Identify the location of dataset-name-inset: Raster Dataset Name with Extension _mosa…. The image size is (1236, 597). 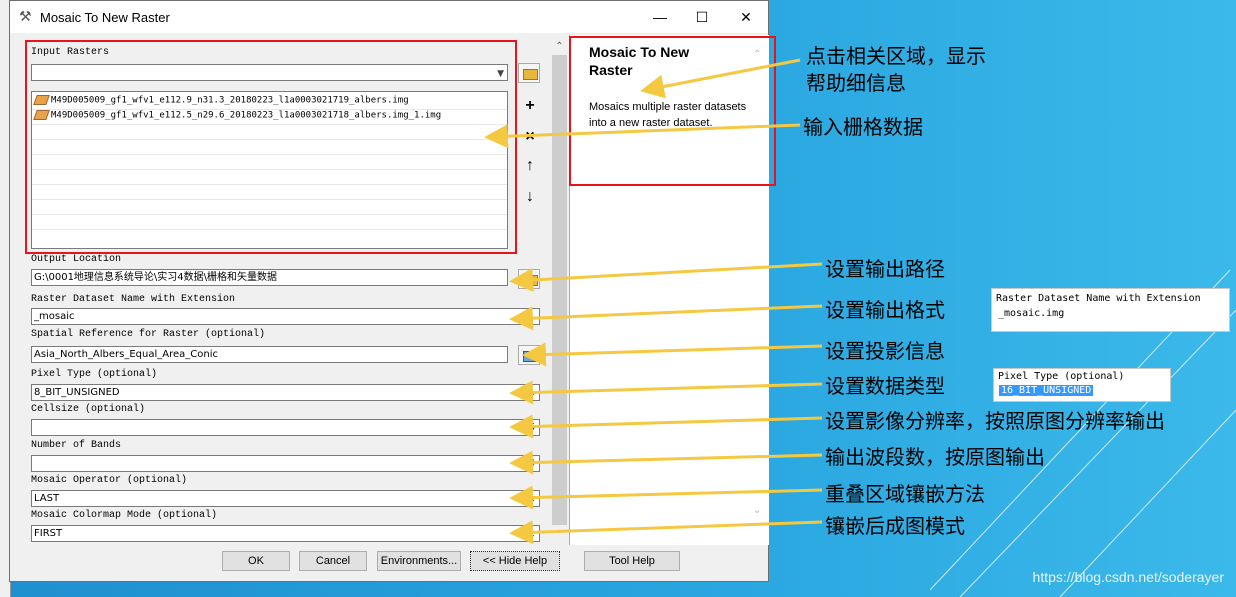
(1110, 310).